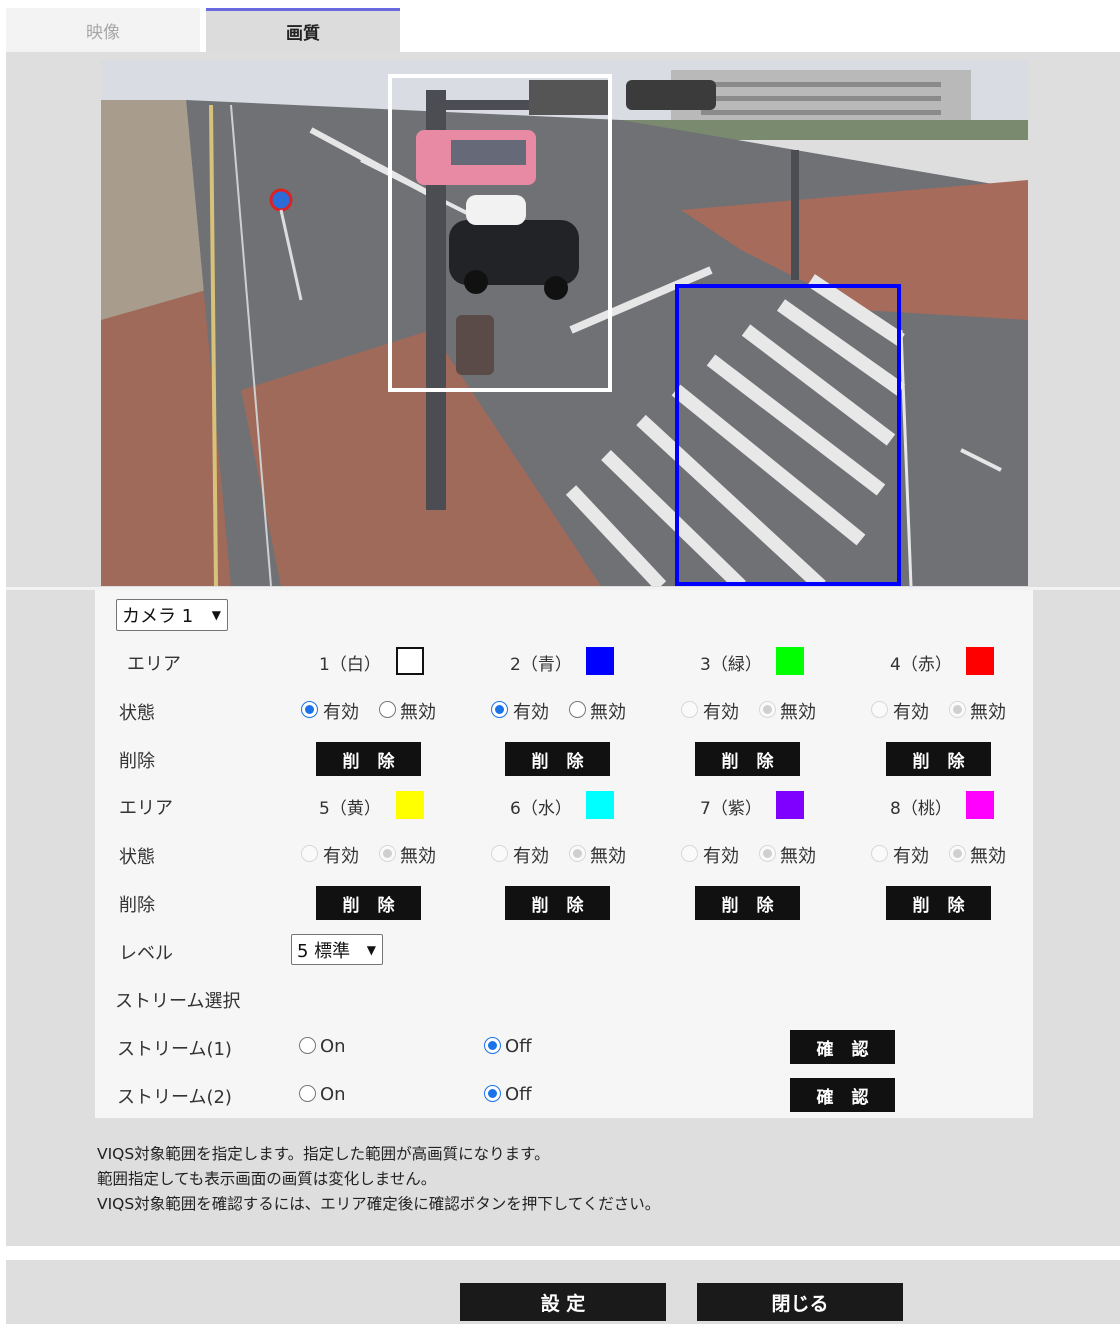  I want to click on area-8-label: 8（桃）, so click(921, 809).